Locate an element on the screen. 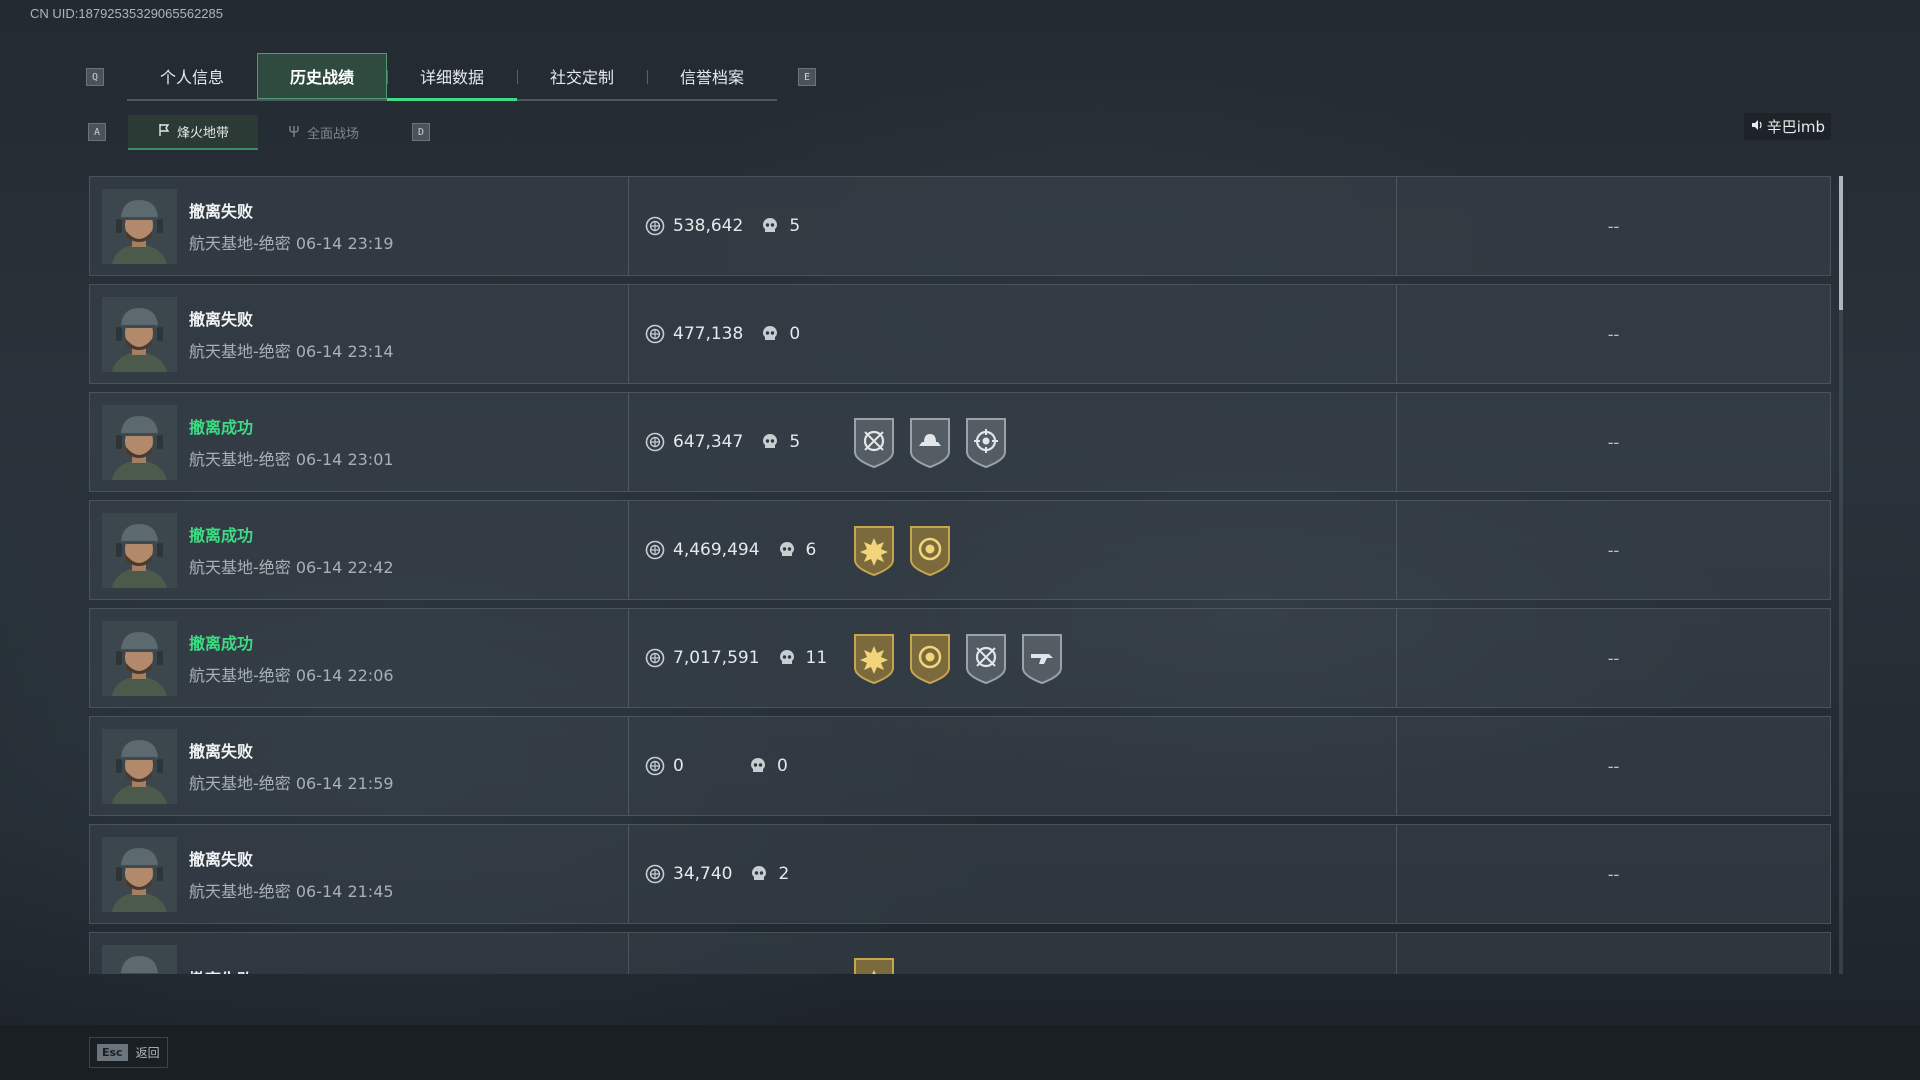 The image size is (1920, 1080). match-summary-cell: 撤离成功 航天基地-绝密 06-14 22:42 is located at coordinates (359, 550).